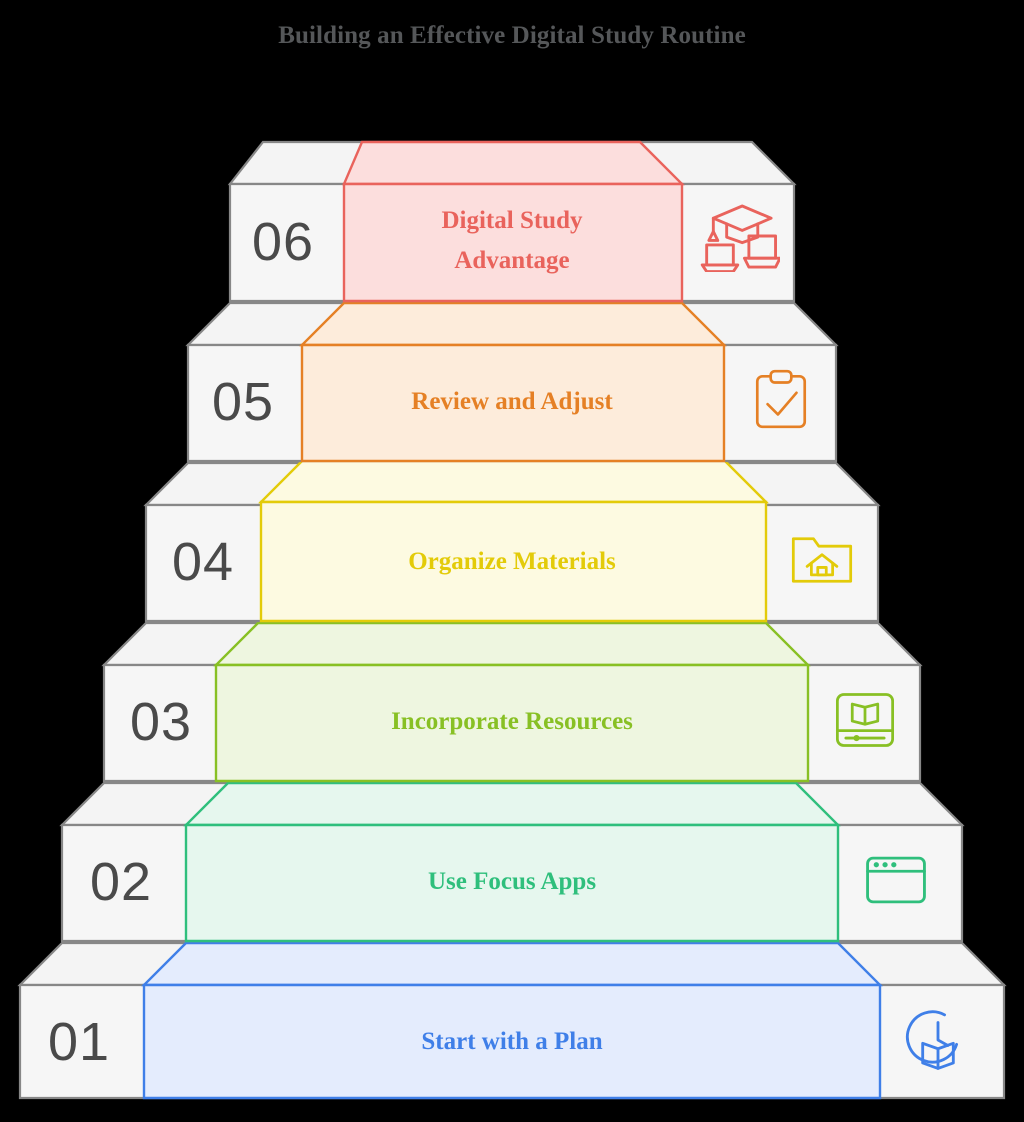  I want to click on step-06: 06 Digital Study Advantage, so click(512, 221).